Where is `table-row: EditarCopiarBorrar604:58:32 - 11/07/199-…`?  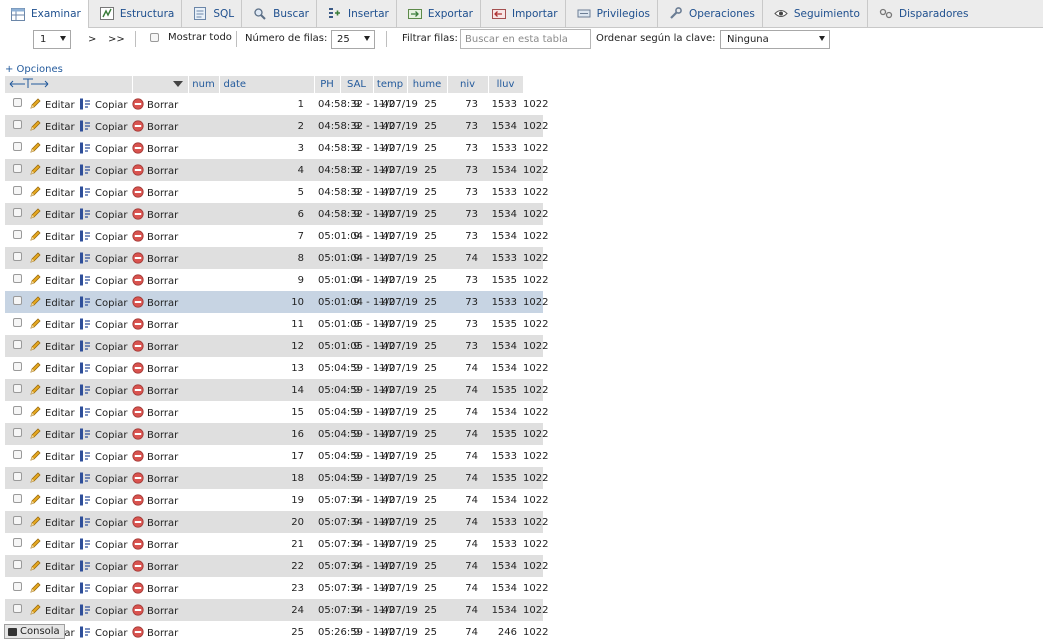
table-row: EditarCopiarBorrar604:58:32 - 11/07/199-… is located at coordinates (276, 214).